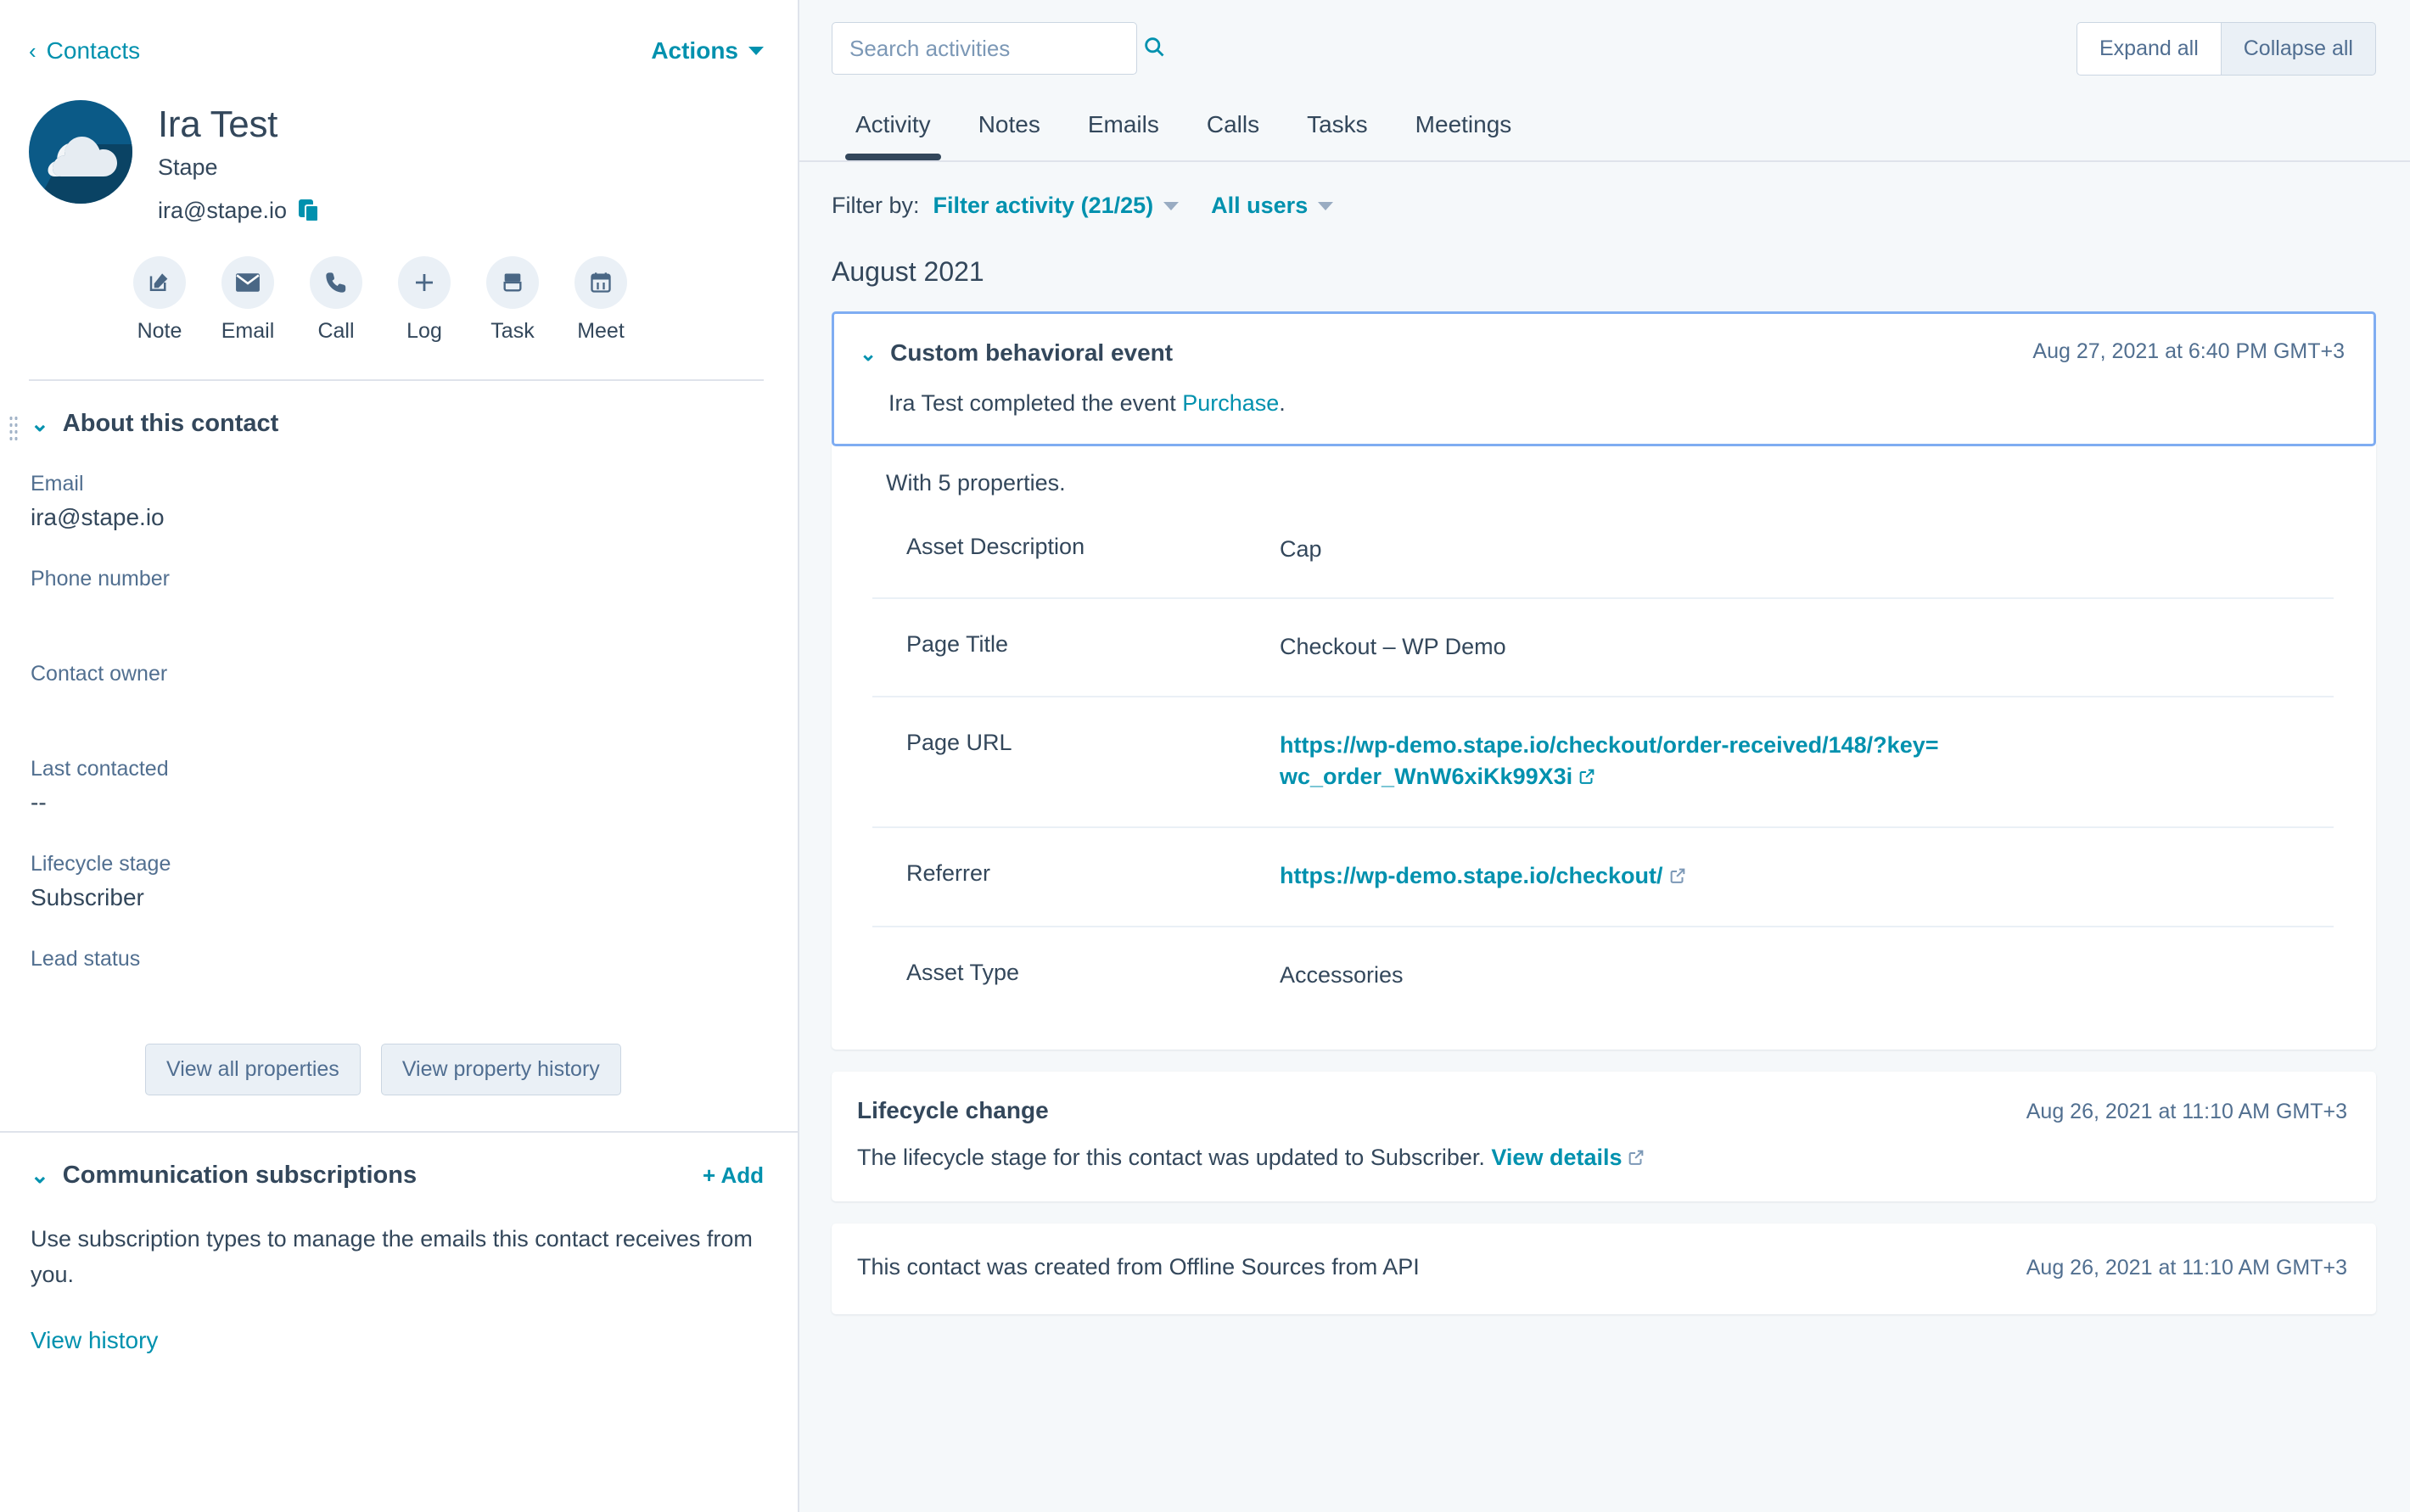  What do you see at coordinates (1301, 549) in the screenshot?
I see `property-value: Cap` at bounding box center [1301, 549].